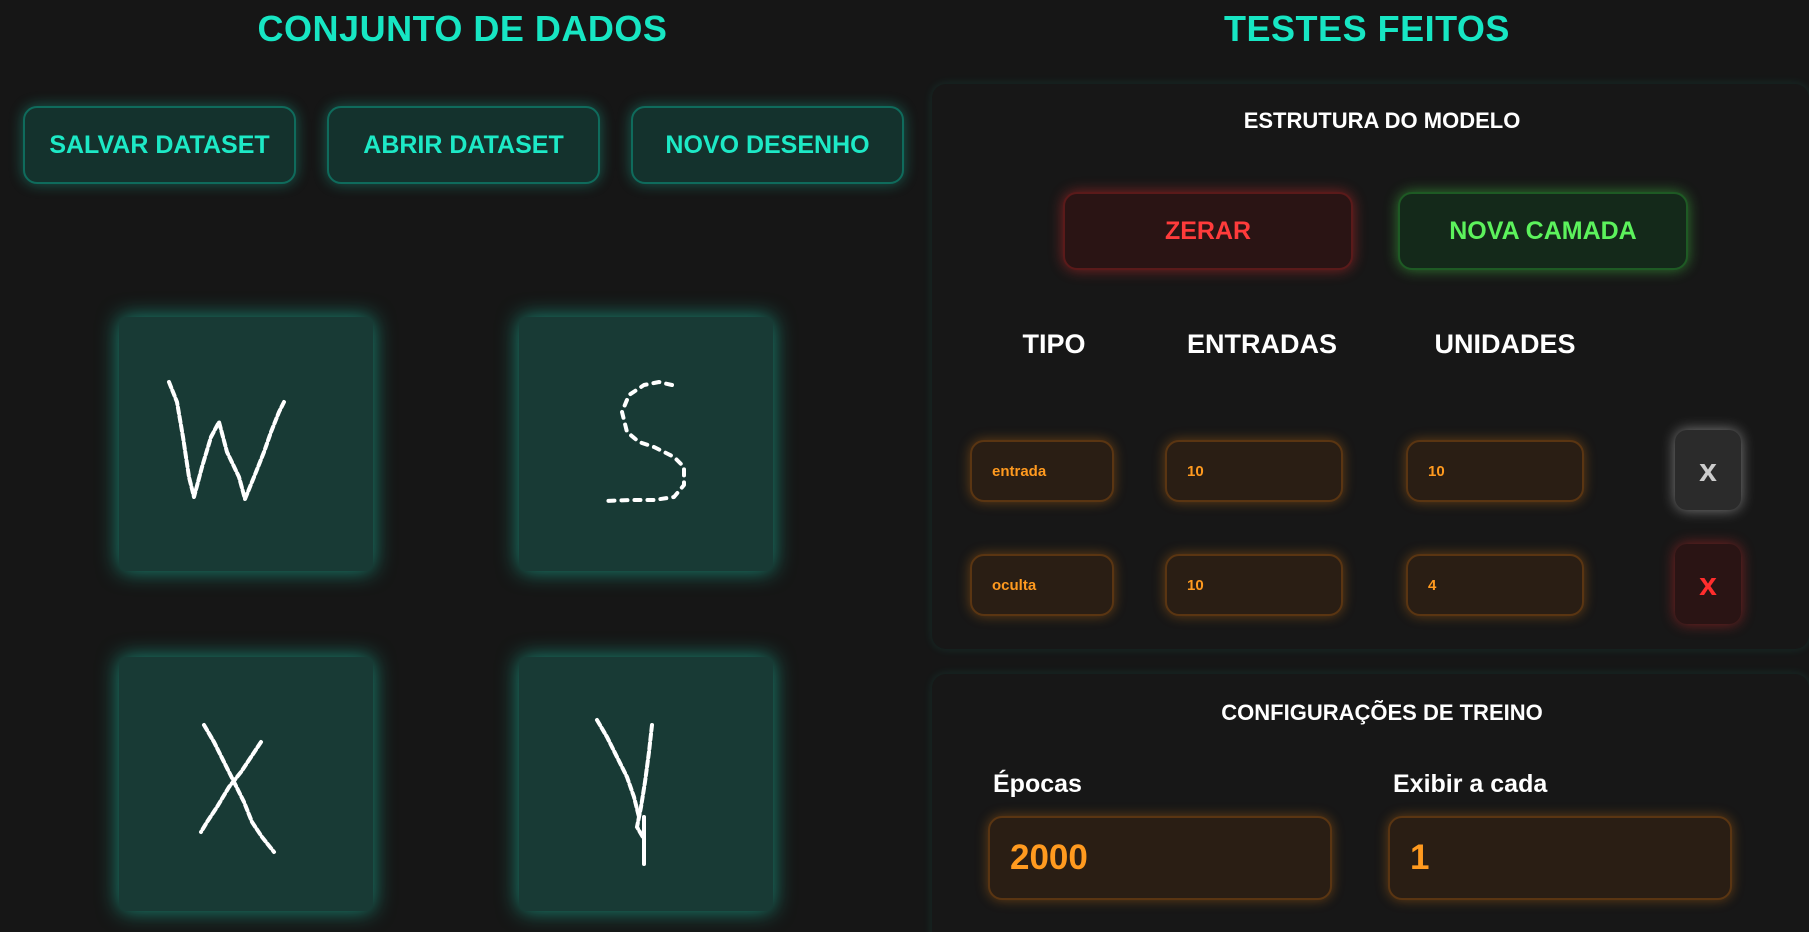 The image size is (1809, 932). I want to click on tests-title: TESTES FEITOS, so click(1367, 28).